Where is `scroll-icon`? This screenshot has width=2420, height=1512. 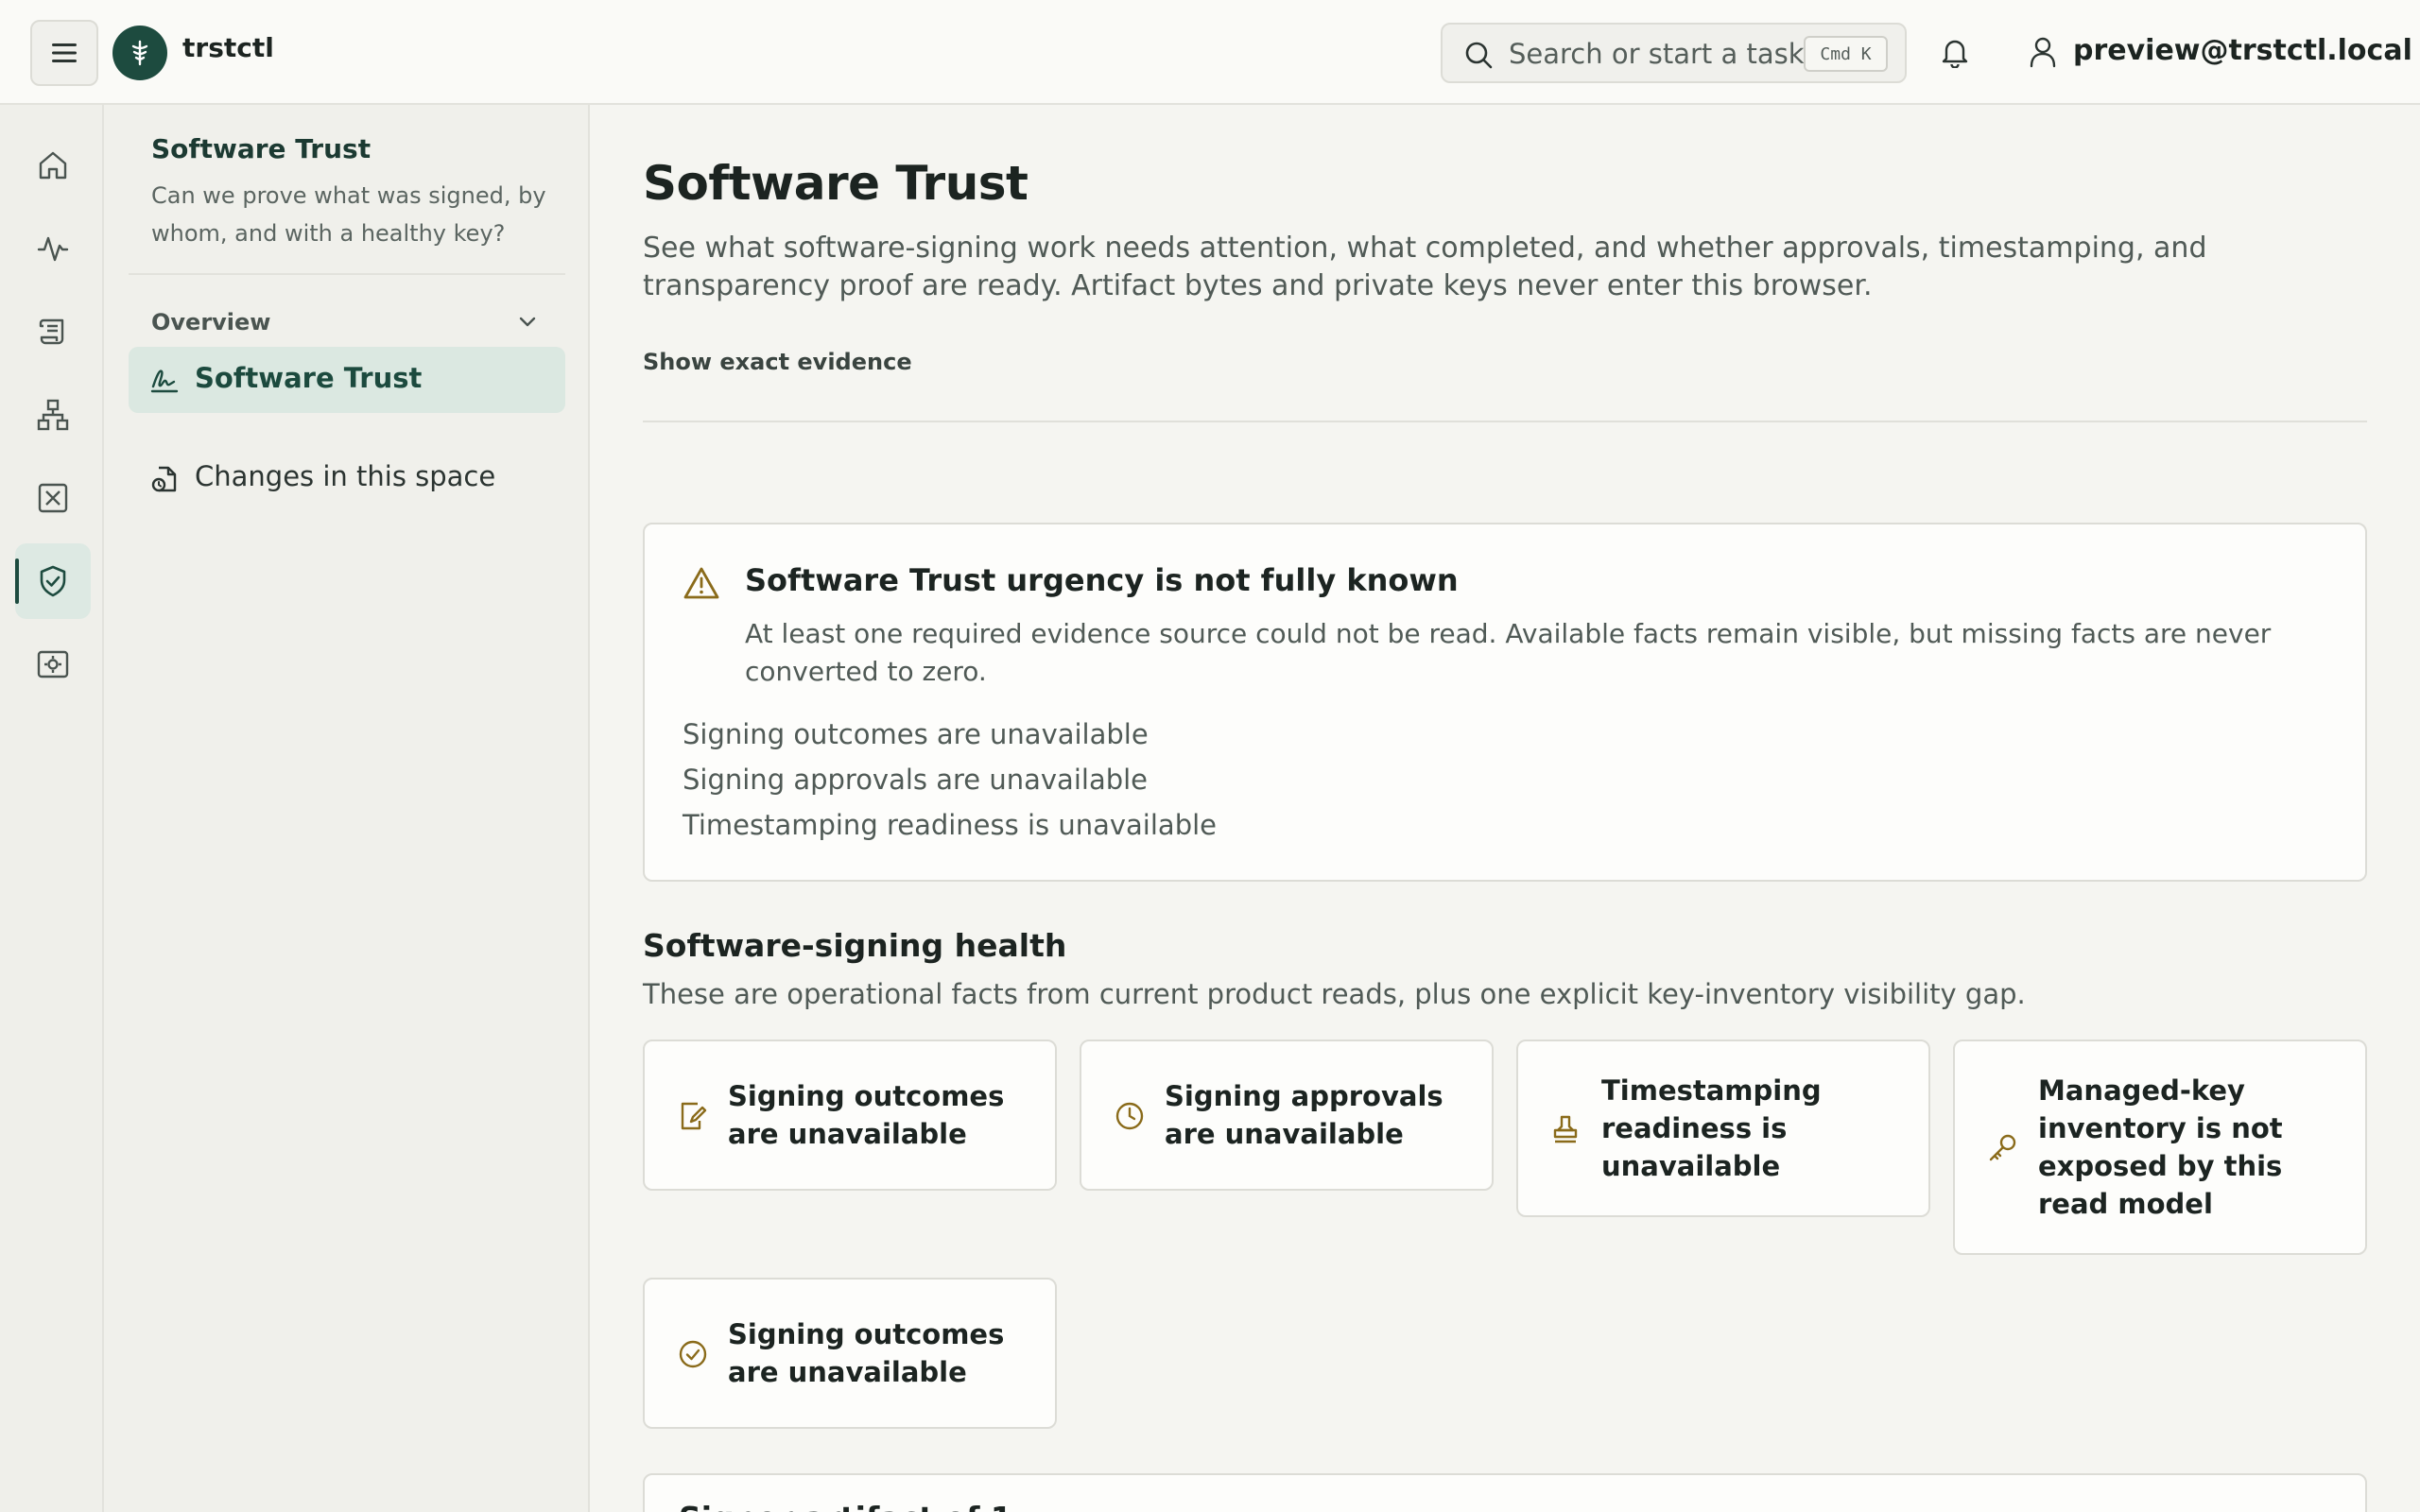 scroll-icon is located at coordinates (51, 331).